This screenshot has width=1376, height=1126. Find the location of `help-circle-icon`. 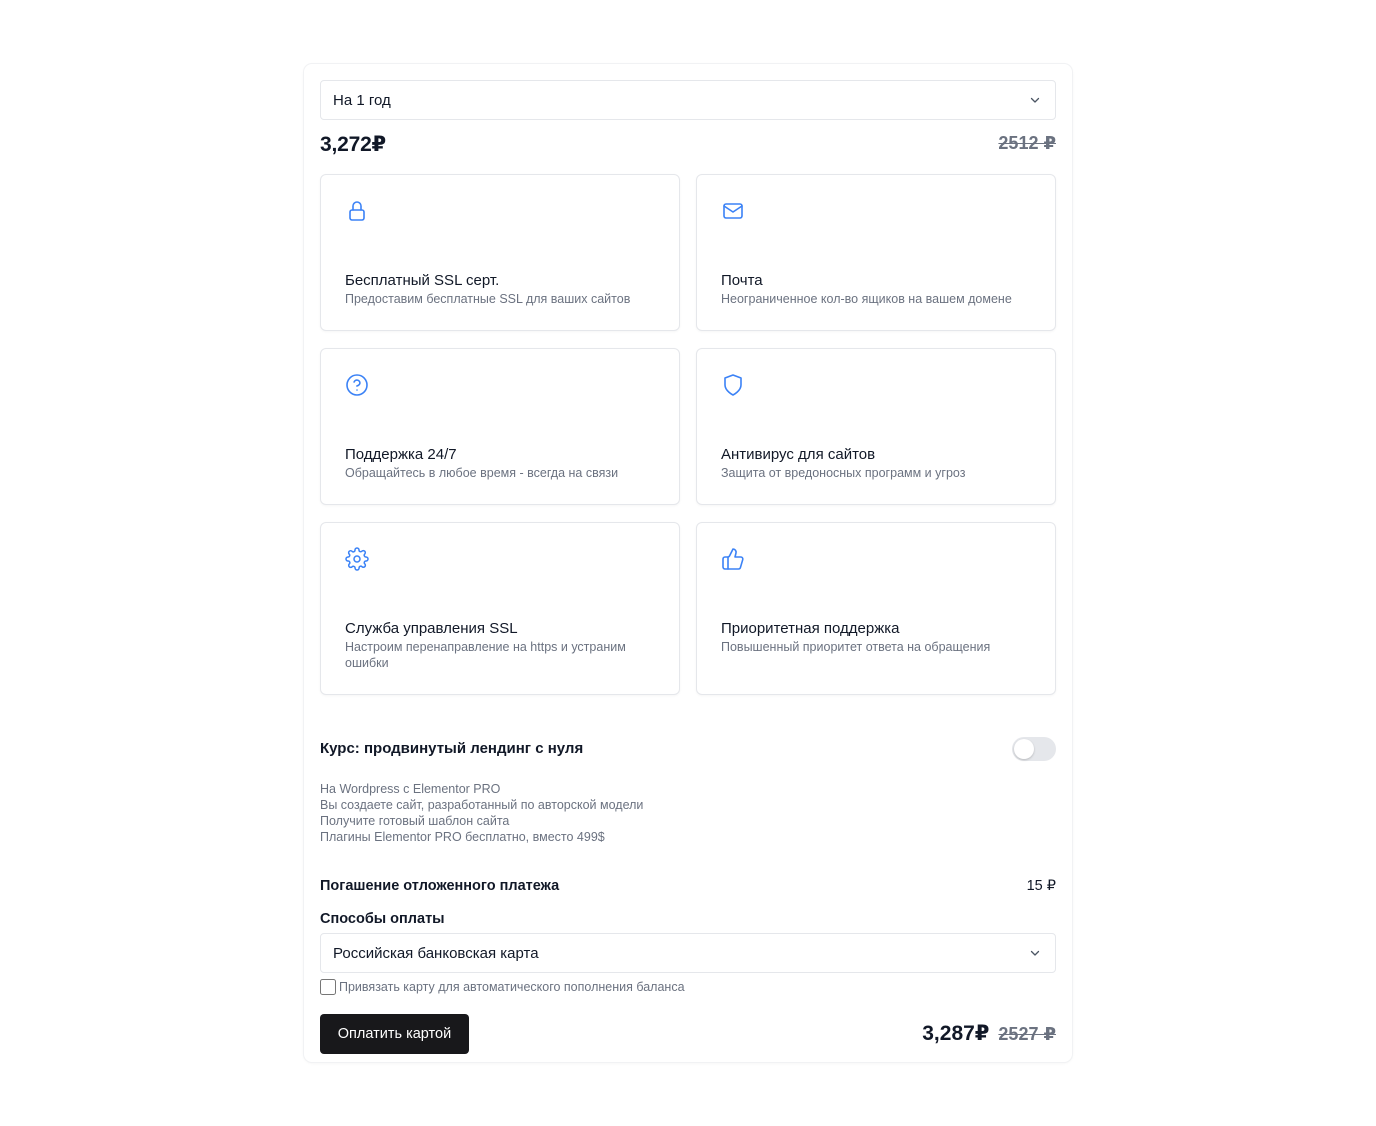

help-circle-icon is located at coordinates (357, 385).